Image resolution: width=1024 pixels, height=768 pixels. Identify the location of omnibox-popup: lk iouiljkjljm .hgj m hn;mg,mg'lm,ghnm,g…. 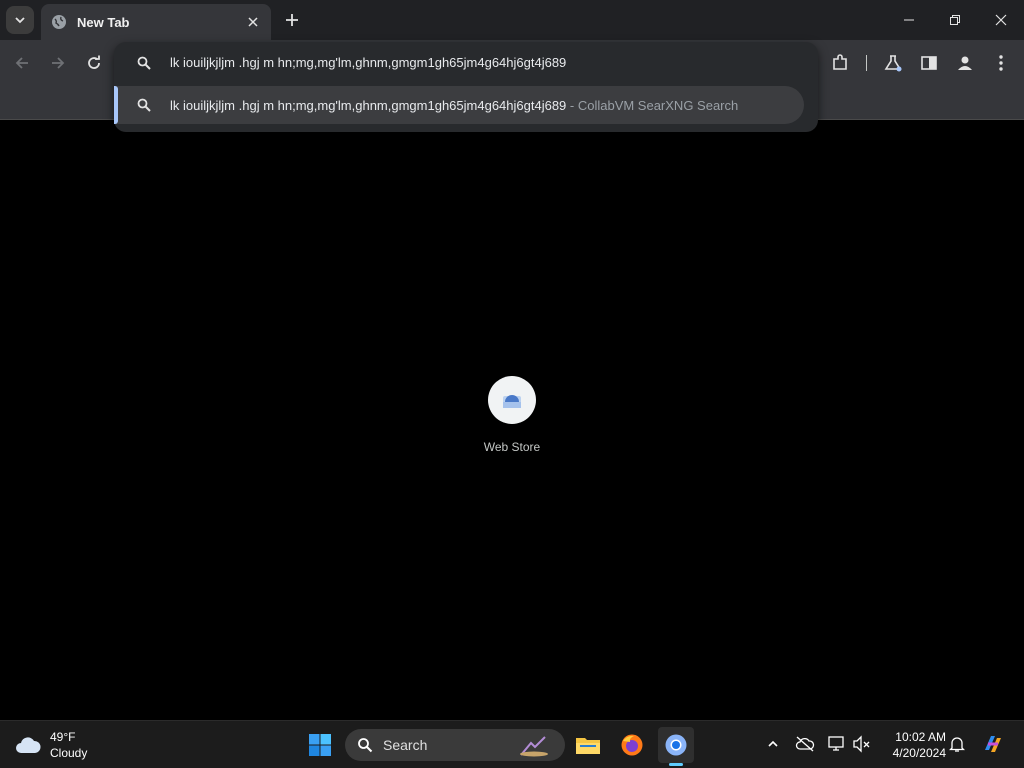
(466, 87).